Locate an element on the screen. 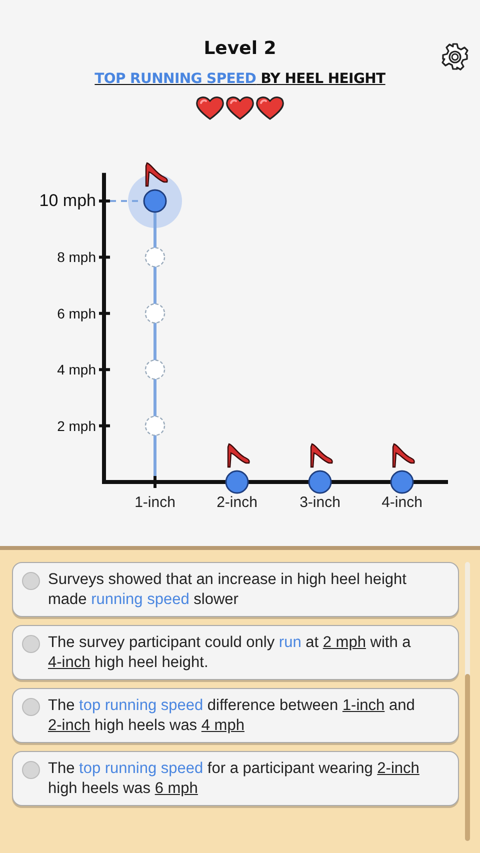 The width and height of the screenshot is (480, 853). answer-option: The top running speed for a participant wearing 2-inch high heels was 6 mph is located at coordinates (235, 778).